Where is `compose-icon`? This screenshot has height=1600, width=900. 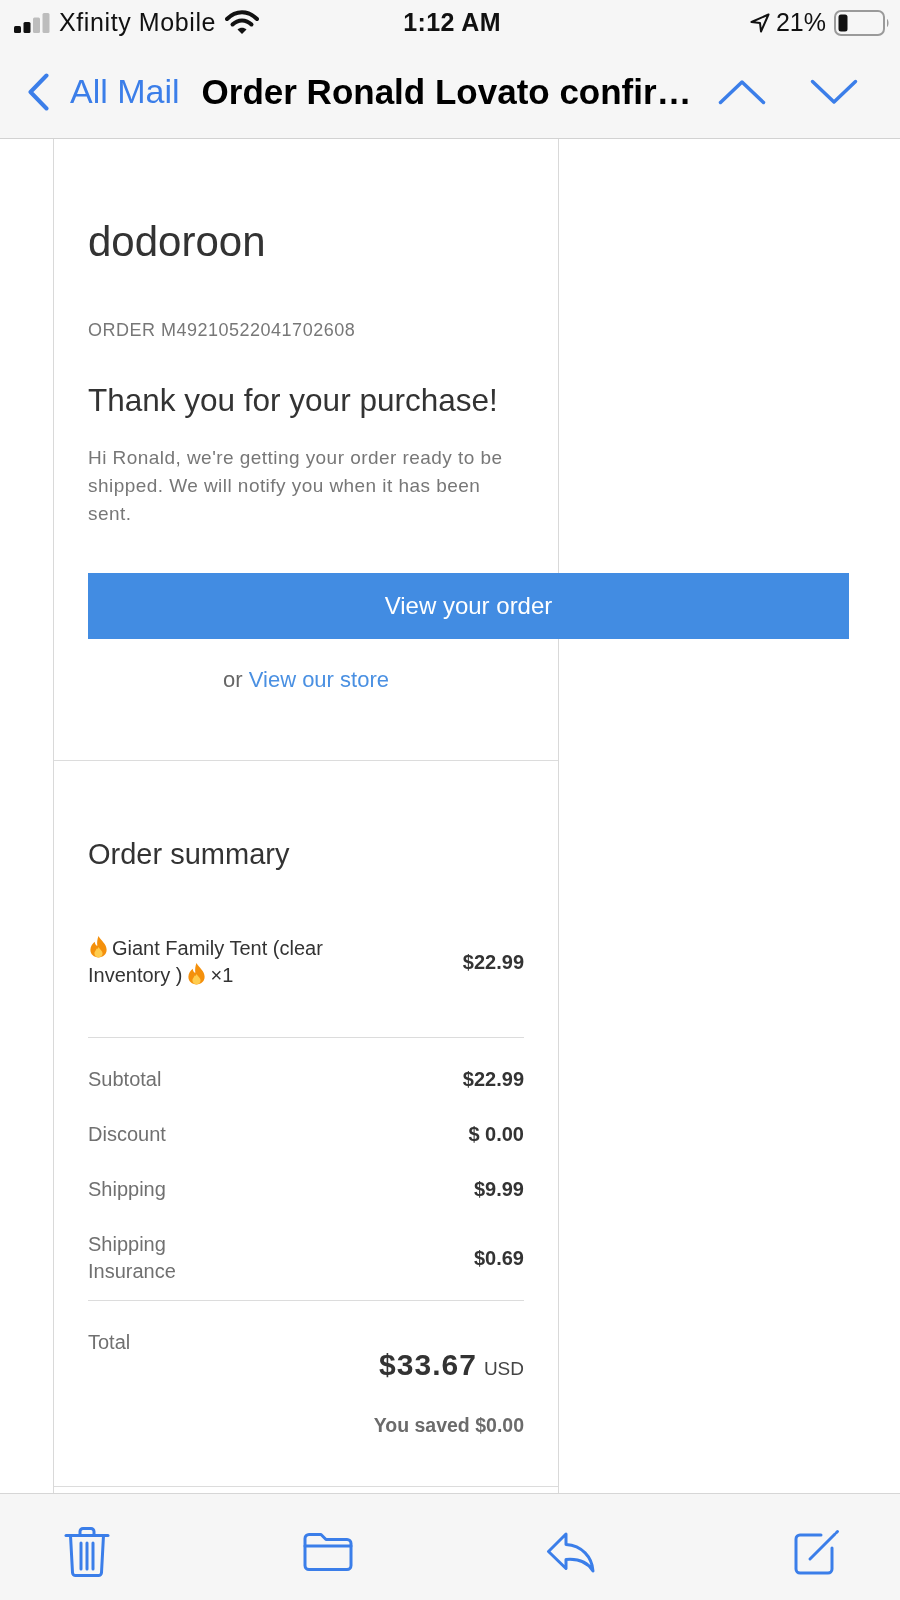
compose-icon is located at coordinates (816, 1551).